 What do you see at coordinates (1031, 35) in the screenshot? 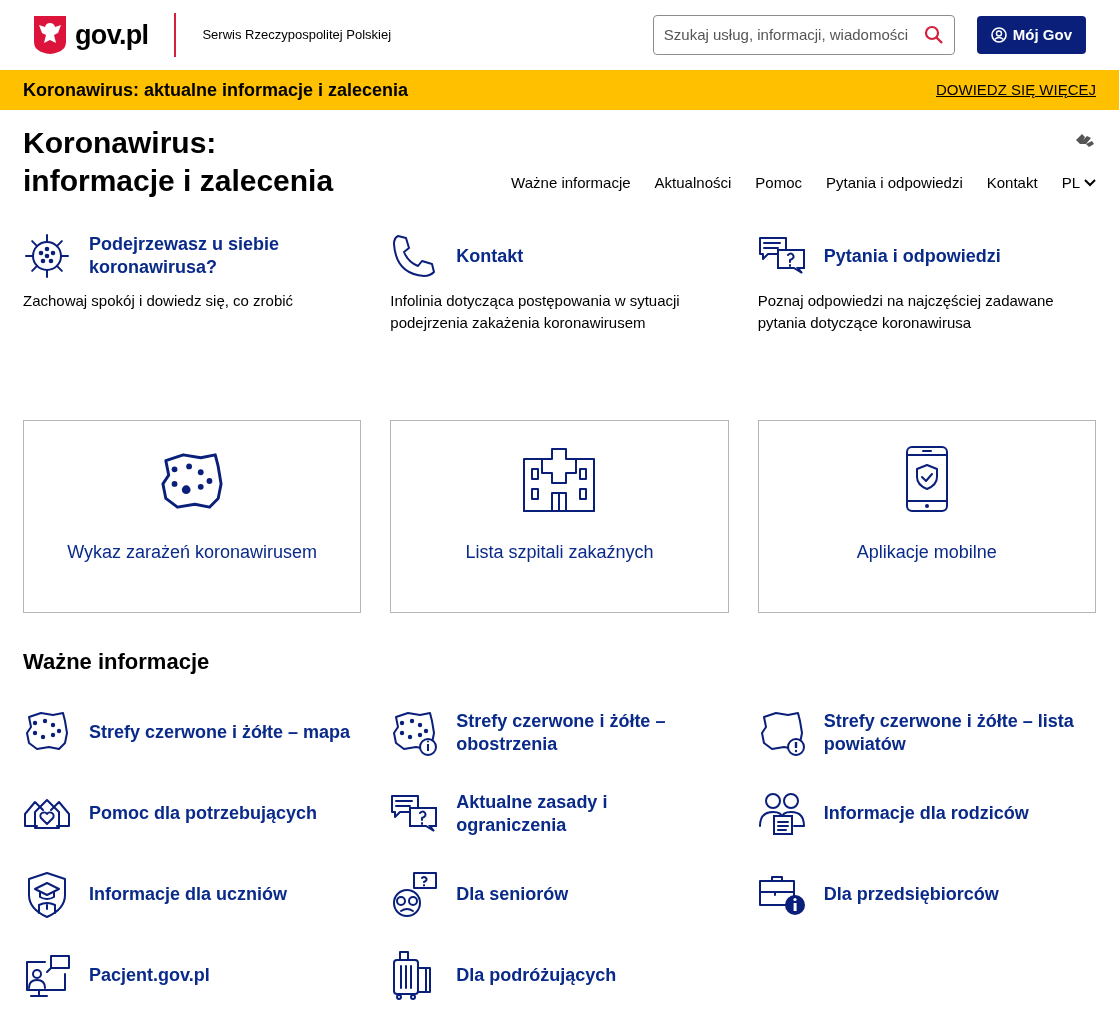
I see `account-button: Mój Gov` at bounding box center [1031, 35].